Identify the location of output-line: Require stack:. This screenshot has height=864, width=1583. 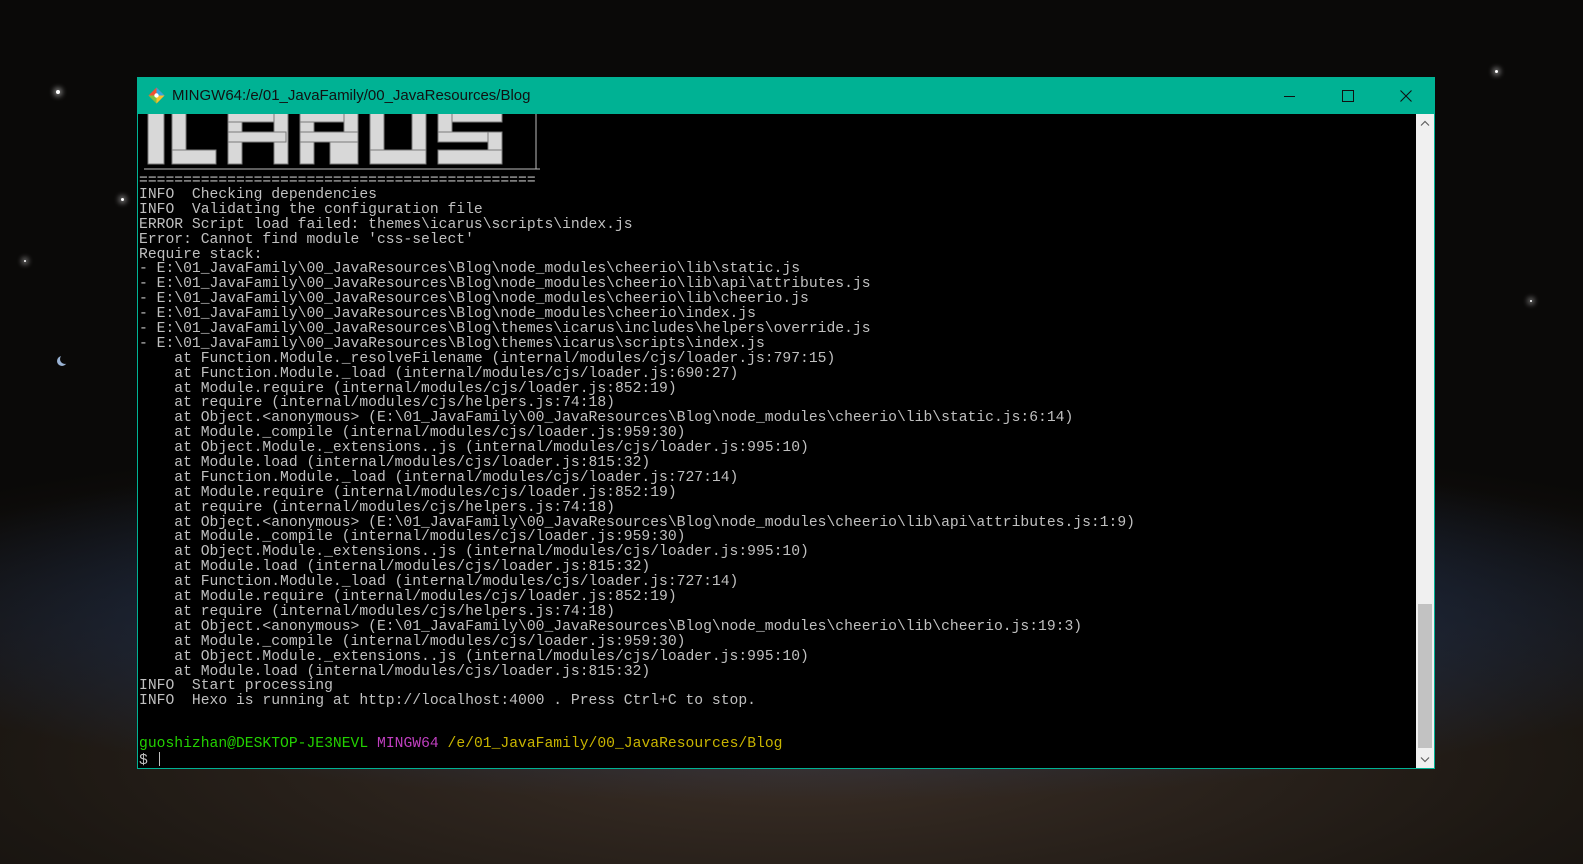
(201, 254).